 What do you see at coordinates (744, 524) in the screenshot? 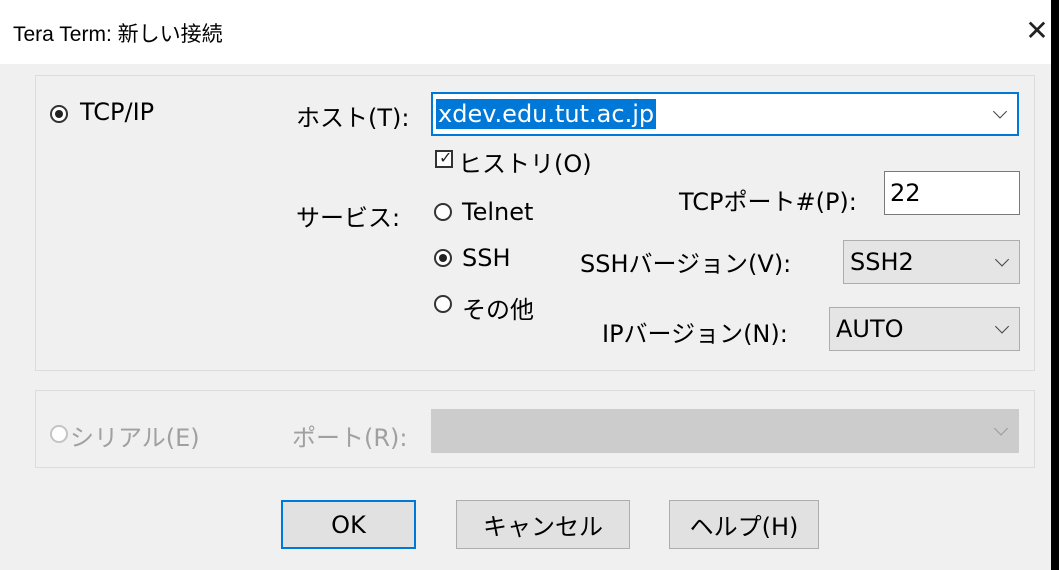
I see `help-button: ヘルプ(H)` at bounding box center [744, 524].